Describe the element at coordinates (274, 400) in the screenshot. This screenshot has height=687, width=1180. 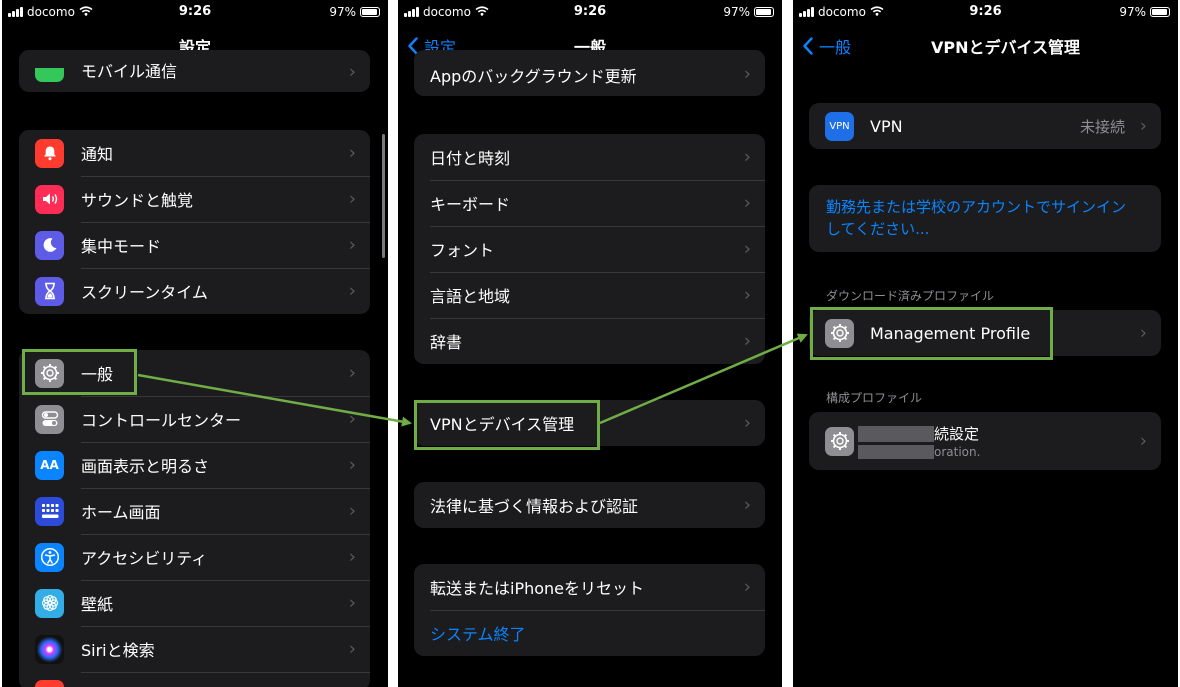
I see `arrow-general-to-vpn` at that location.